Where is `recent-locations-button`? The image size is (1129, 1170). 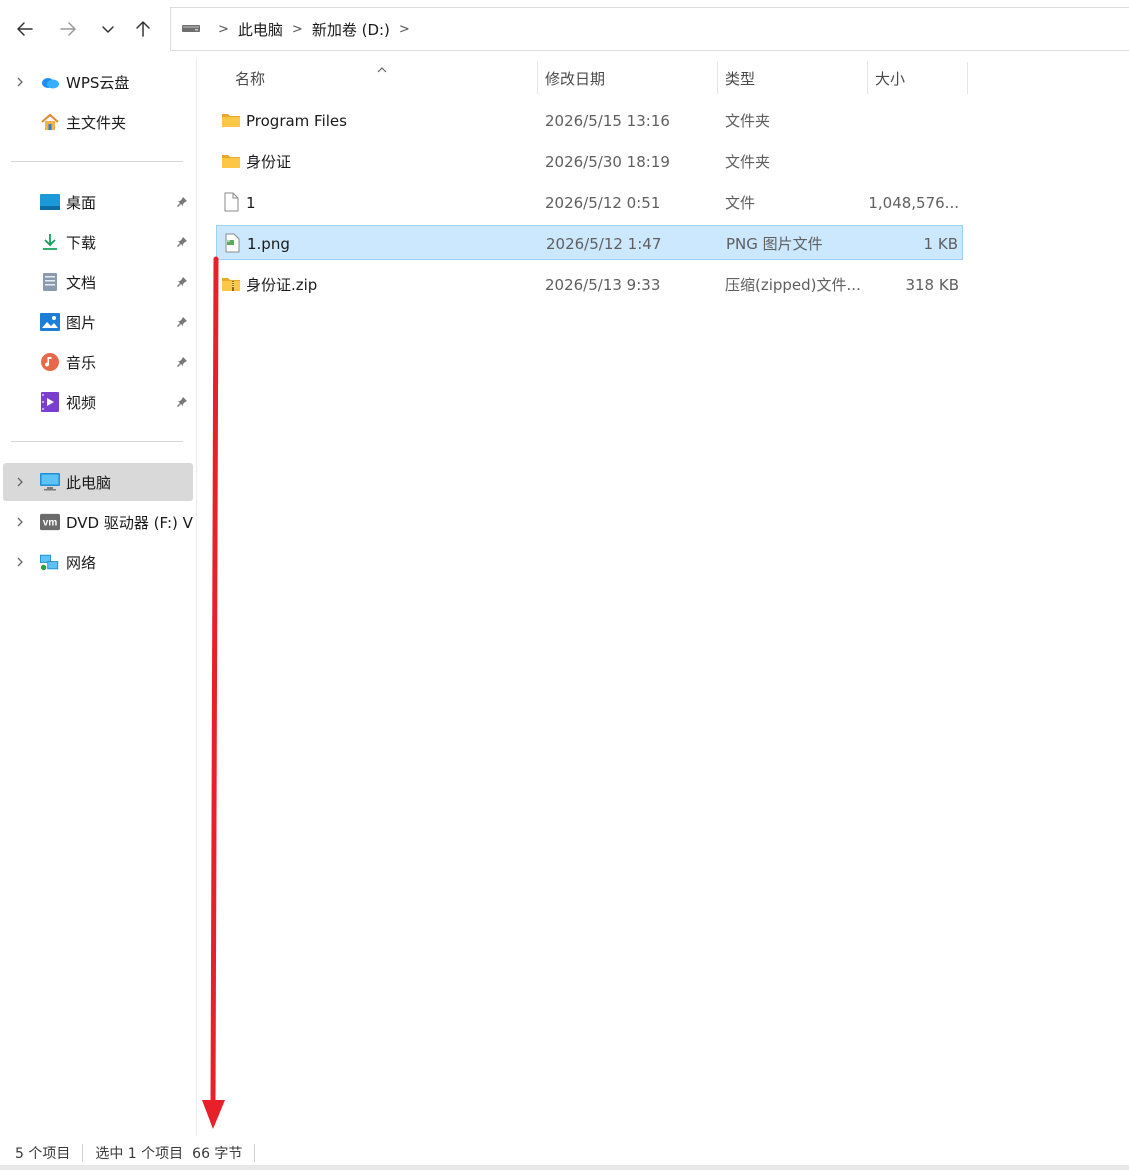
recent-locations-button is located at coordinates (108, 29).